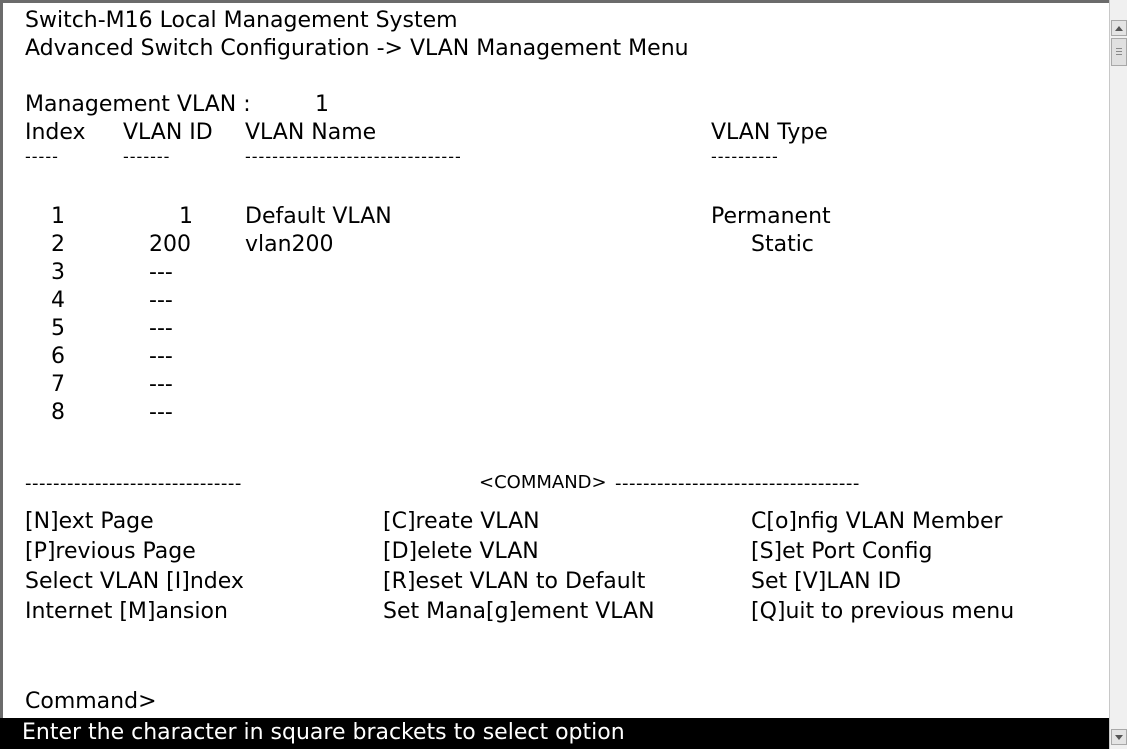 The width and height of the screenshot is (1127, 749). I want to click on command-create-vlan: [C]reate VLAN, so click(461, 522).